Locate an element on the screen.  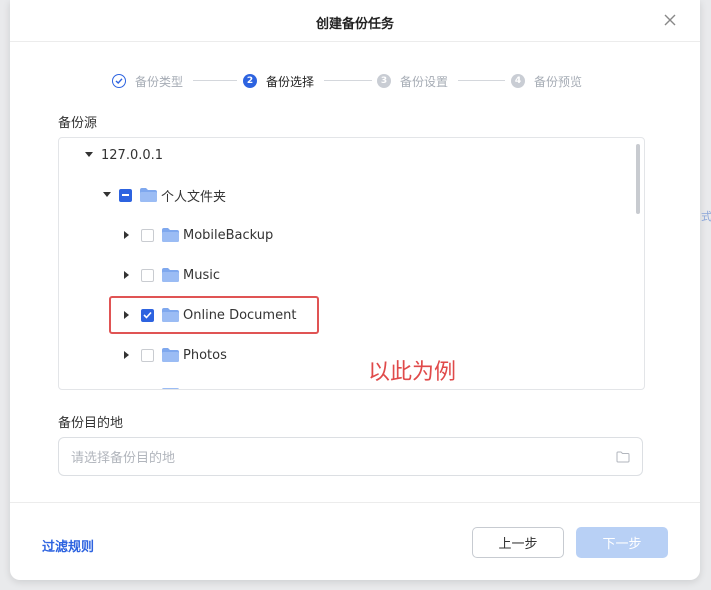
step-number: 4 is located at coordinates (518, 81).